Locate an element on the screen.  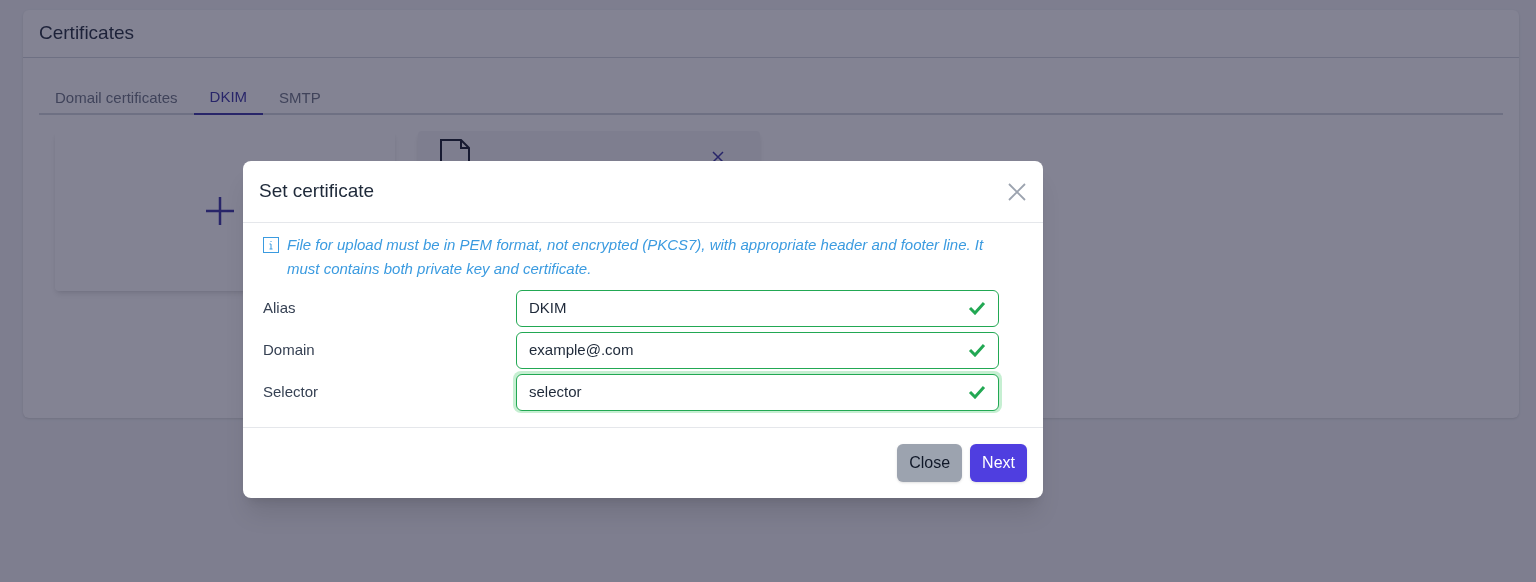
next-button: Next is located at coordinates (998, 463).